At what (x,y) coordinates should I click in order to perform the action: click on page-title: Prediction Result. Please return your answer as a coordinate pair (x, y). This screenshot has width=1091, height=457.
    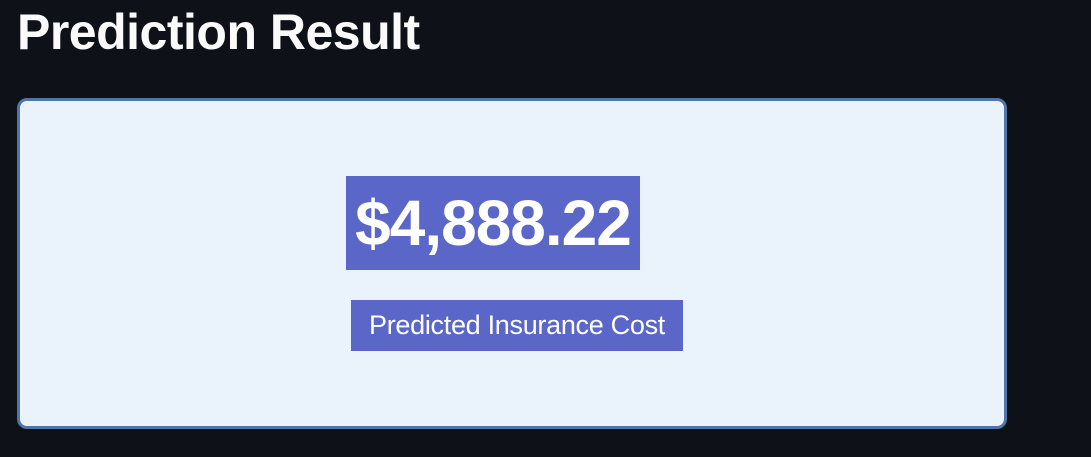
    Looking at the image, I should click on (218, 32).